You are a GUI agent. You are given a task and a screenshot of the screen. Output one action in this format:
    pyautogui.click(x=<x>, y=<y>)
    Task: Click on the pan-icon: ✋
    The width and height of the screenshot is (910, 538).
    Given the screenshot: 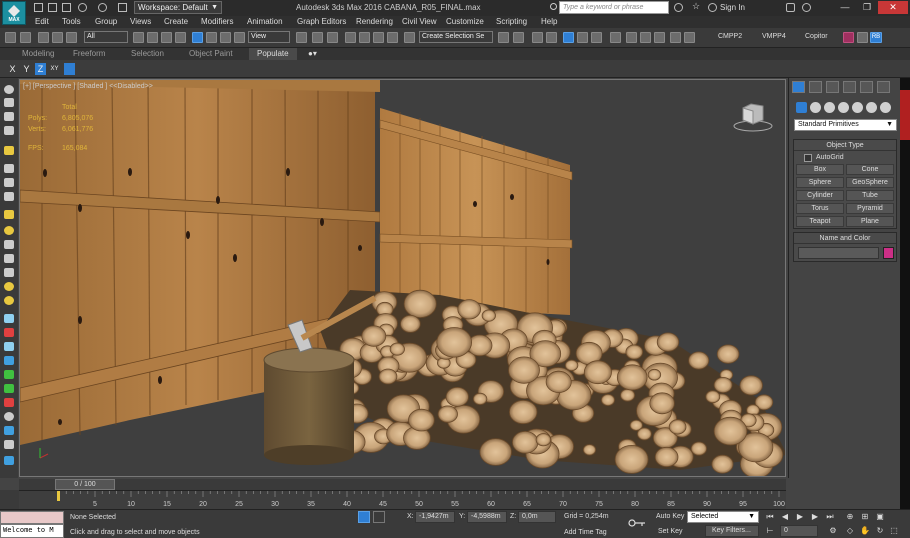 What is the action you would take?
    pyautogui.click(x=865, y=531)
    